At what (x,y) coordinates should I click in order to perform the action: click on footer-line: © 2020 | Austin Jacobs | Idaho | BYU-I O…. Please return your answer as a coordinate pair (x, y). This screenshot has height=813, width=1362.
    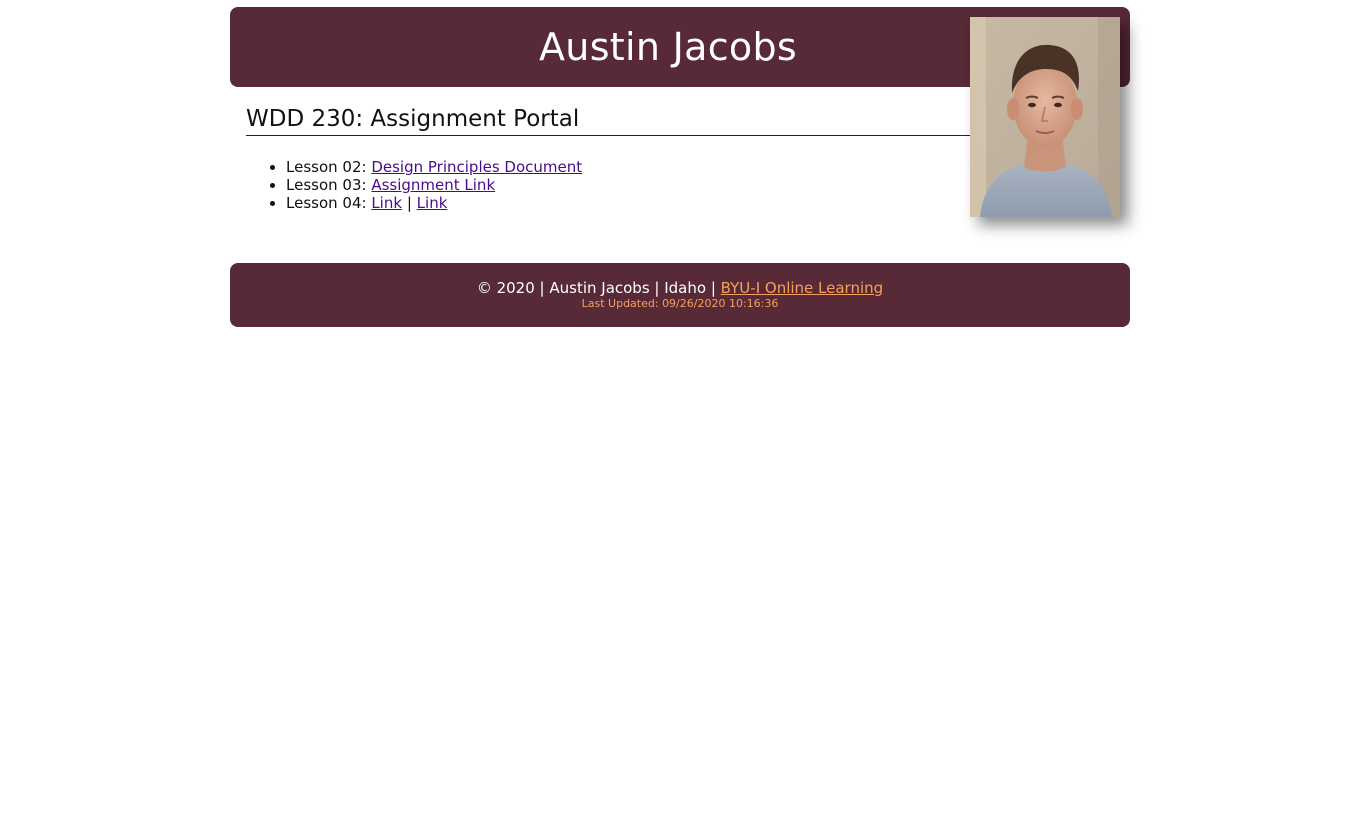
    Looking at the image, I should click on (680, 288).